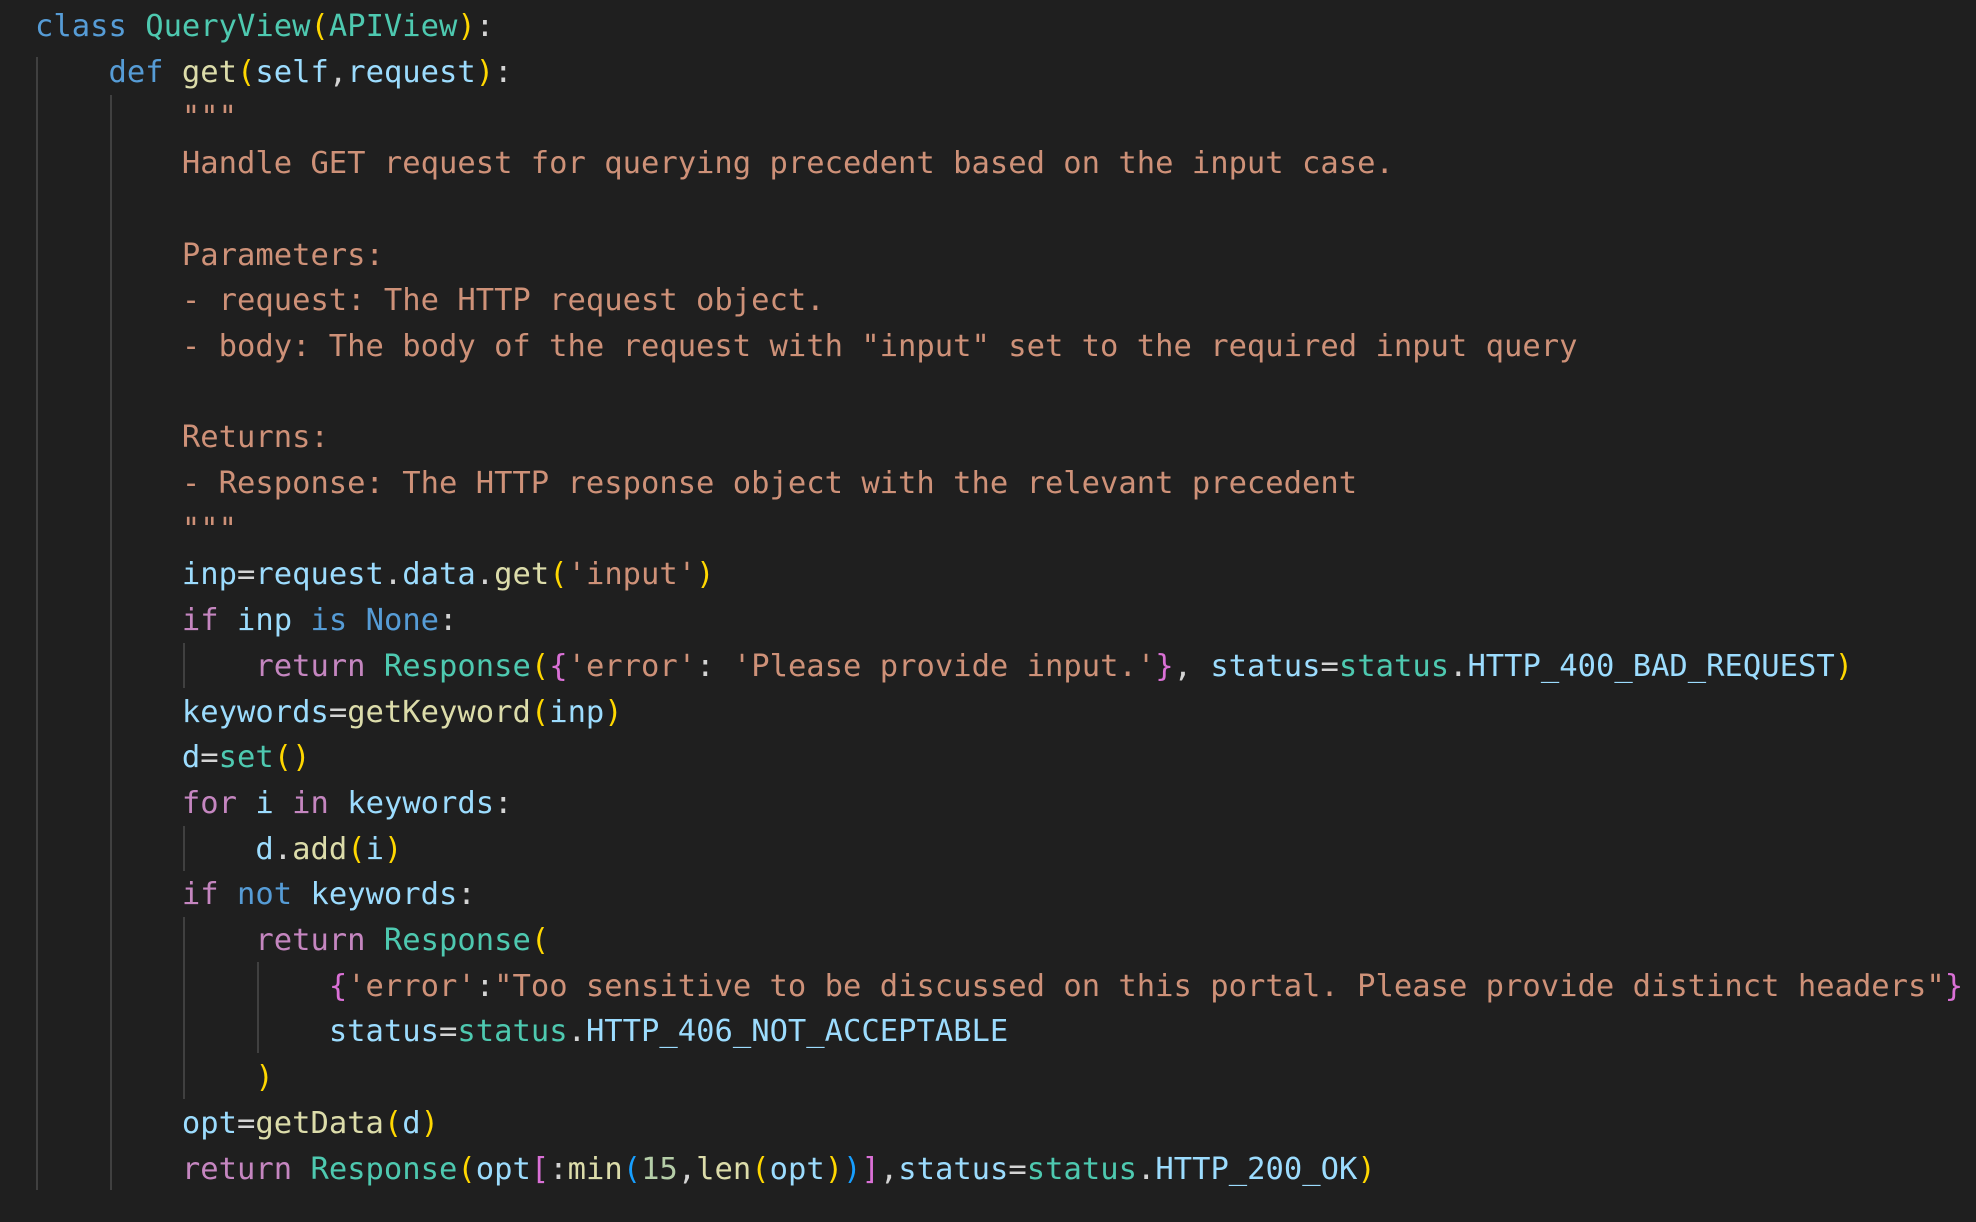 Image resolution: width=1976 pixels, height=1222 pixels. What do you see at coordinates (1651, 666) in the screenshot?
I see `code-token: HTTP_400_BAD_REQUEST` at bounding box center [1651, 666].